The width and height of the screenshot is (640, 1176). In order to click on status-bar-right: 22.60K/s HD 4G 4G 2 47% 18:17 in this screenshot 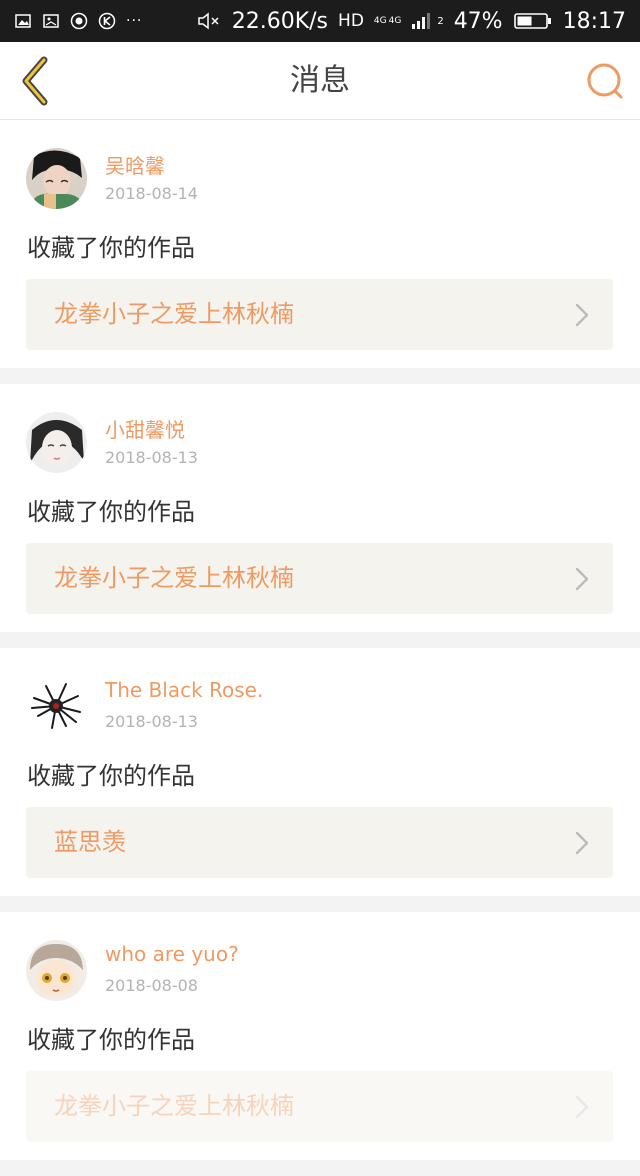, I will do `click(411, 21)`.